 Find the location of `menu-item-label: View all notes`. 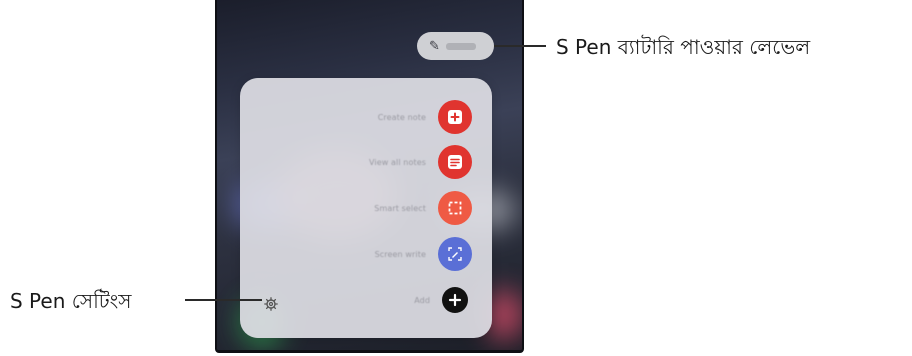

menu-item-label: View all notes is located at coordinates (397, 162).